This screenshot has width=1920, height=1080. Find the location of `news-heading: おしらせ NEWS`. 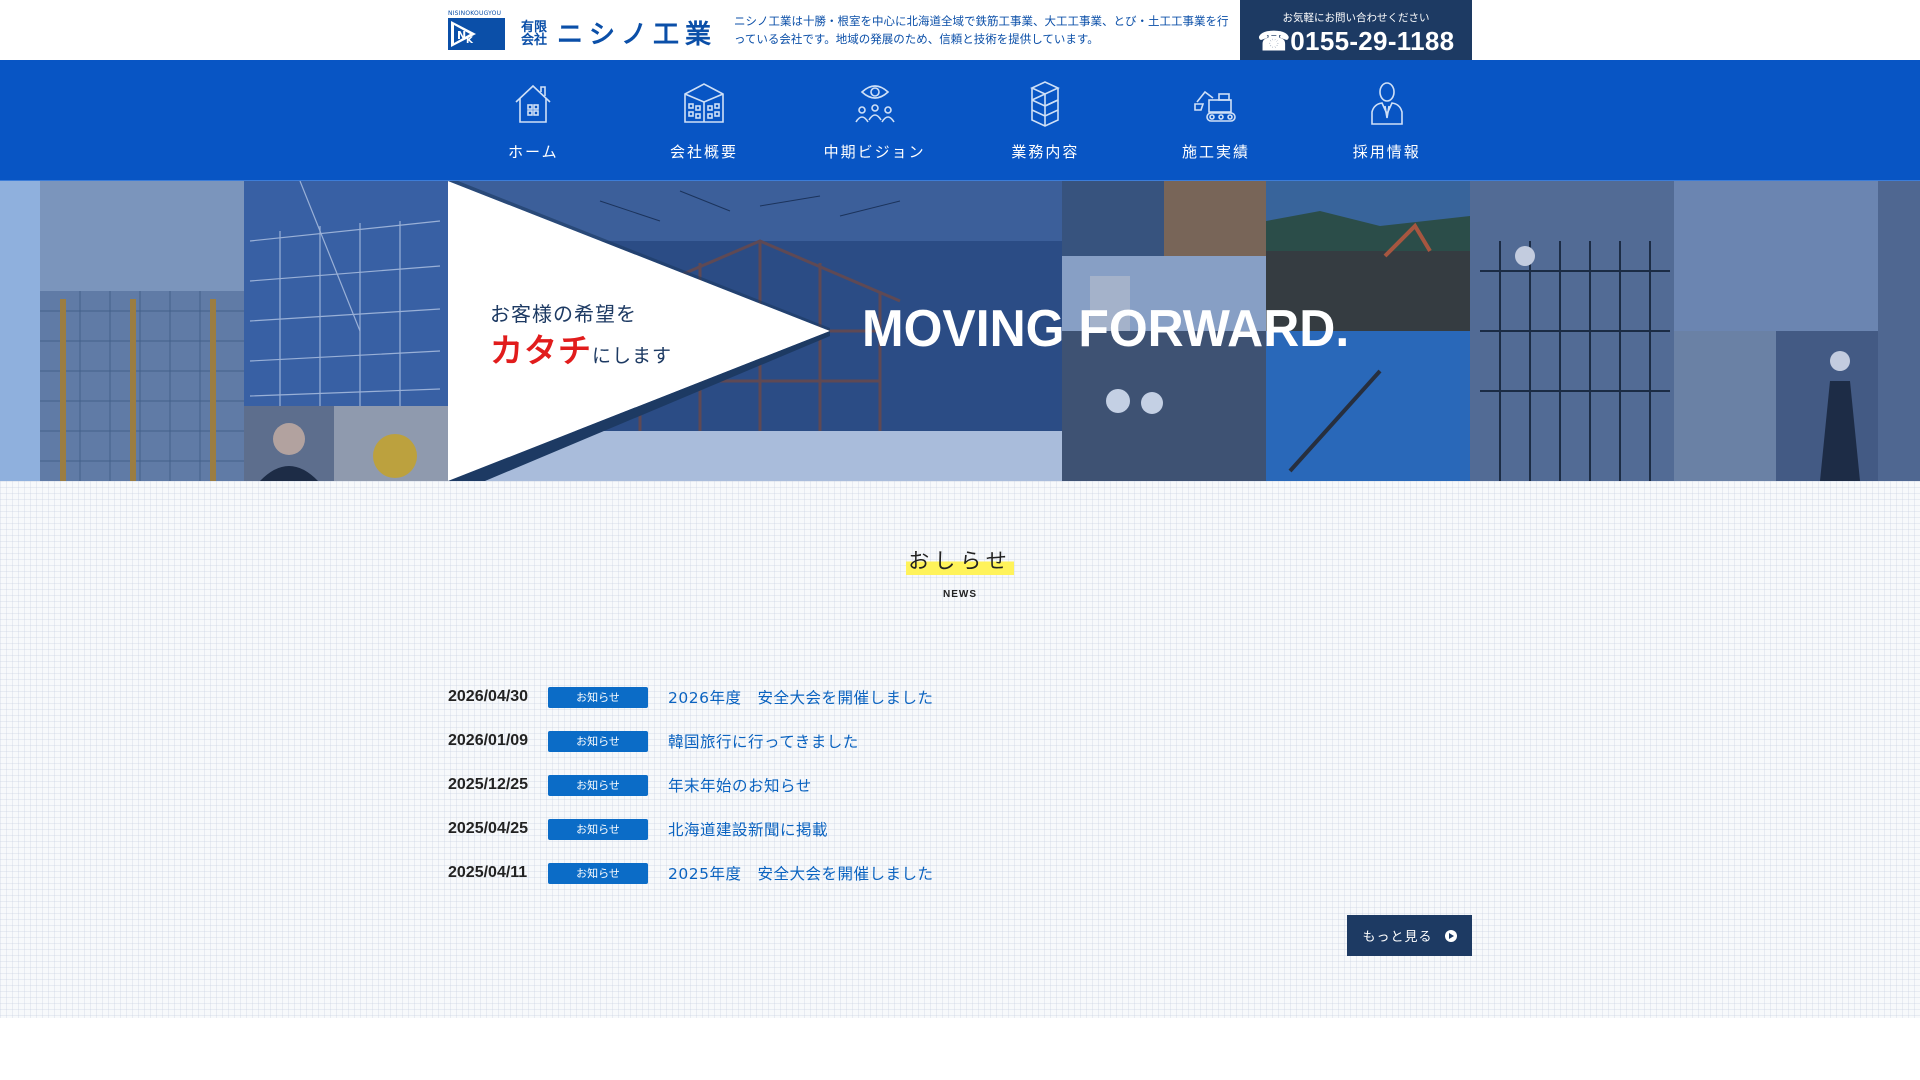

news-heading: おしらせ NEWS is located at coordinates (960, 572).